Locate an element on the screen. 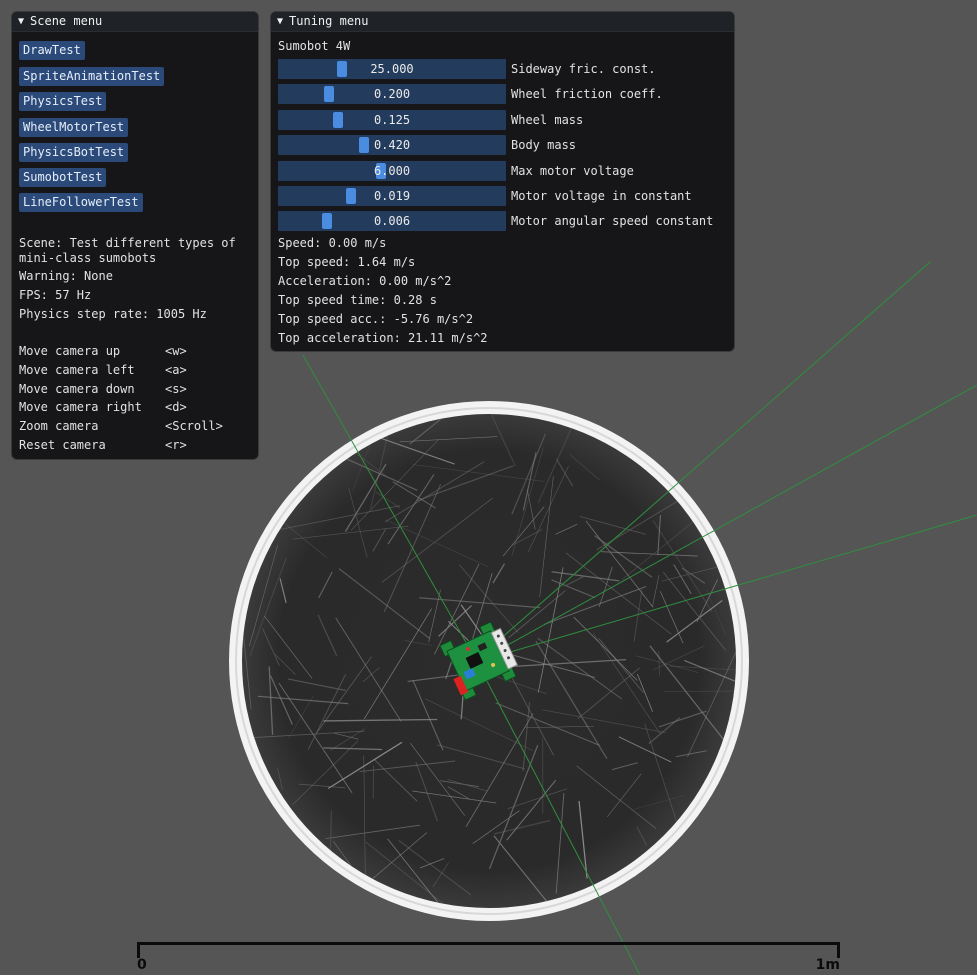  scene-menu-title: Scene menu is located at coordinates (66, 21).